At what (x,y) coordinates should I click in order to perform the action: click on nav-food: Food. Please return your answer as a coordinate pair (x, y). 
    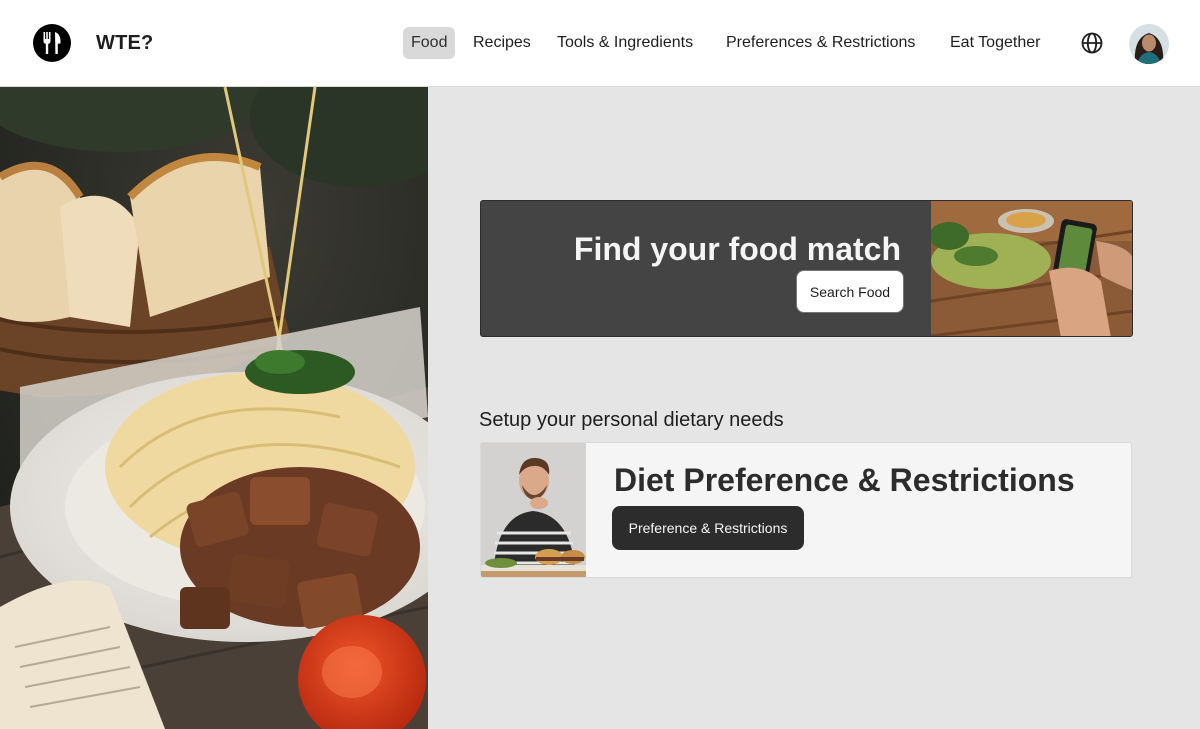
    Looking at the image, I should click on (429, 43).